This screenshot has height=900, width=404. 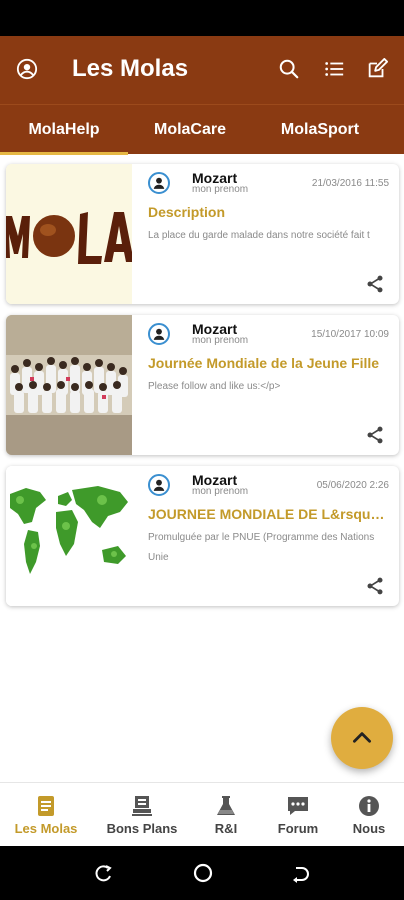 What do you see at coordinates (202, 18) in the screenshot?
I see `status-bar` at bounding box center [202, 18].